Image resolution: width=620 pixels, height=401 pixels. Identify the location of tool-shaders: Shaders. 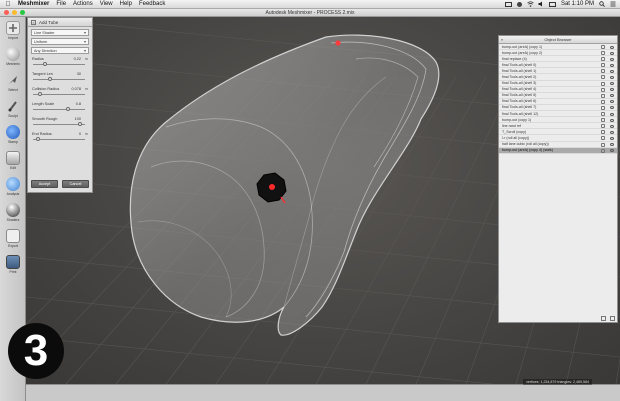
(13, 215).